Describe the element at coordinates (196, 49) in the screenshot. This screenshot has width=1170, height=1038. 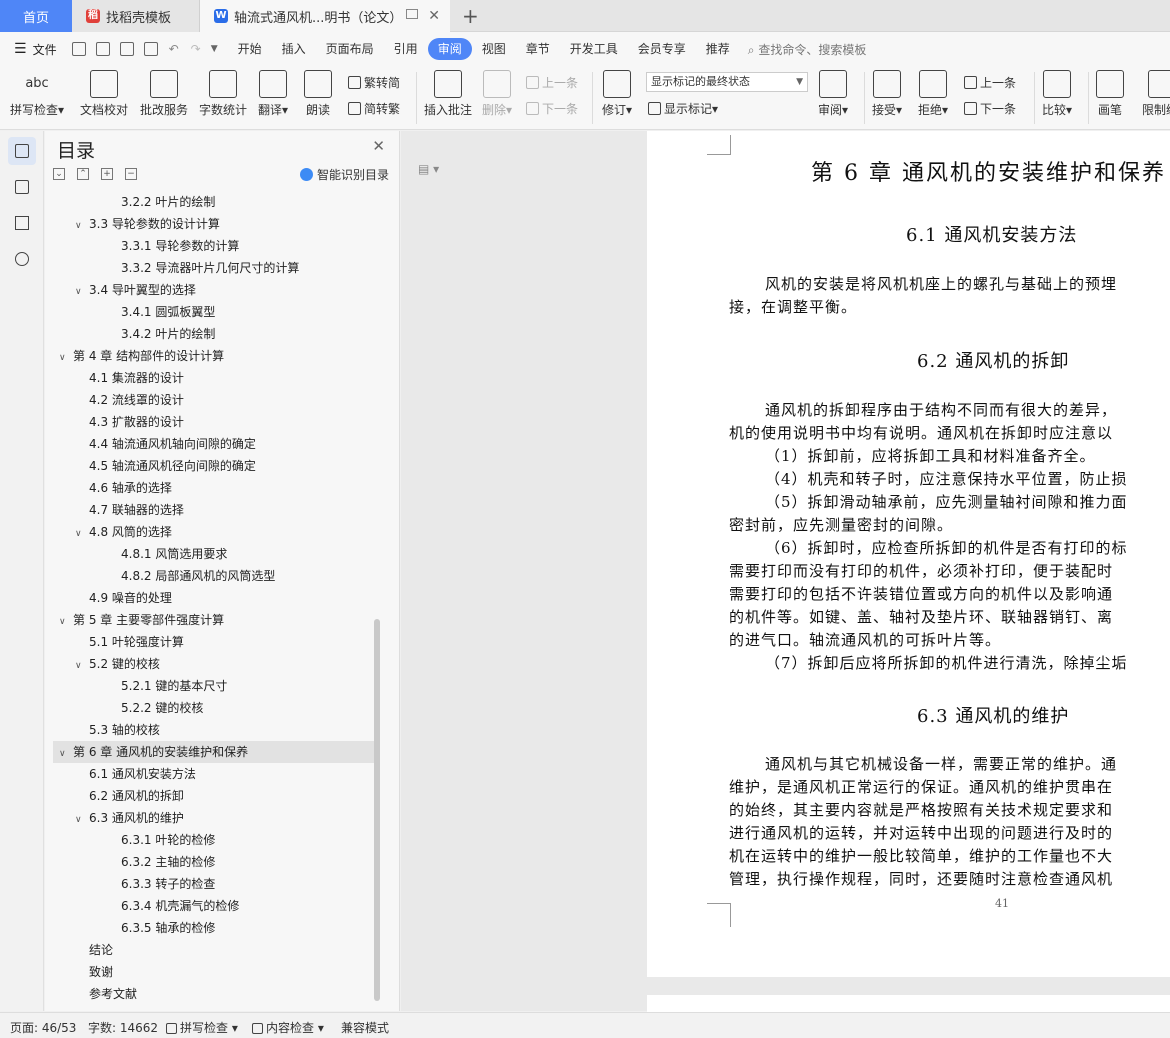
I see `redo-icon: ↷` at that location.